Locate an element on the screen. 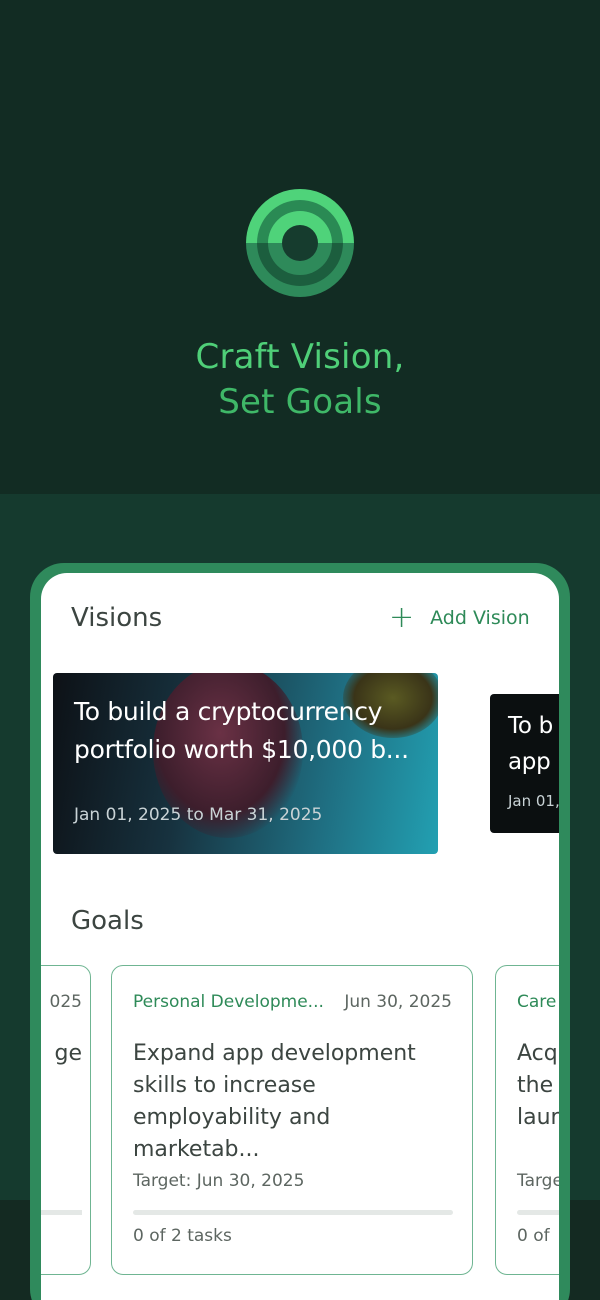  goal-task-count: 0 of 2 tasks is located at coordinates (182, 1236).